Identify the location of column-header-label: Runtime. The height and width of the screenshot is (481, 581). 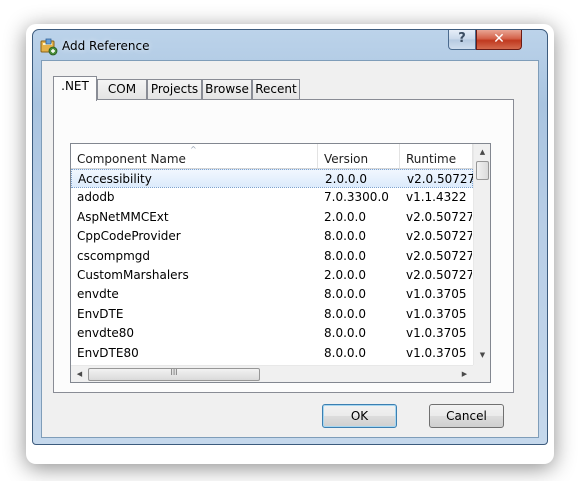
(431, 159).